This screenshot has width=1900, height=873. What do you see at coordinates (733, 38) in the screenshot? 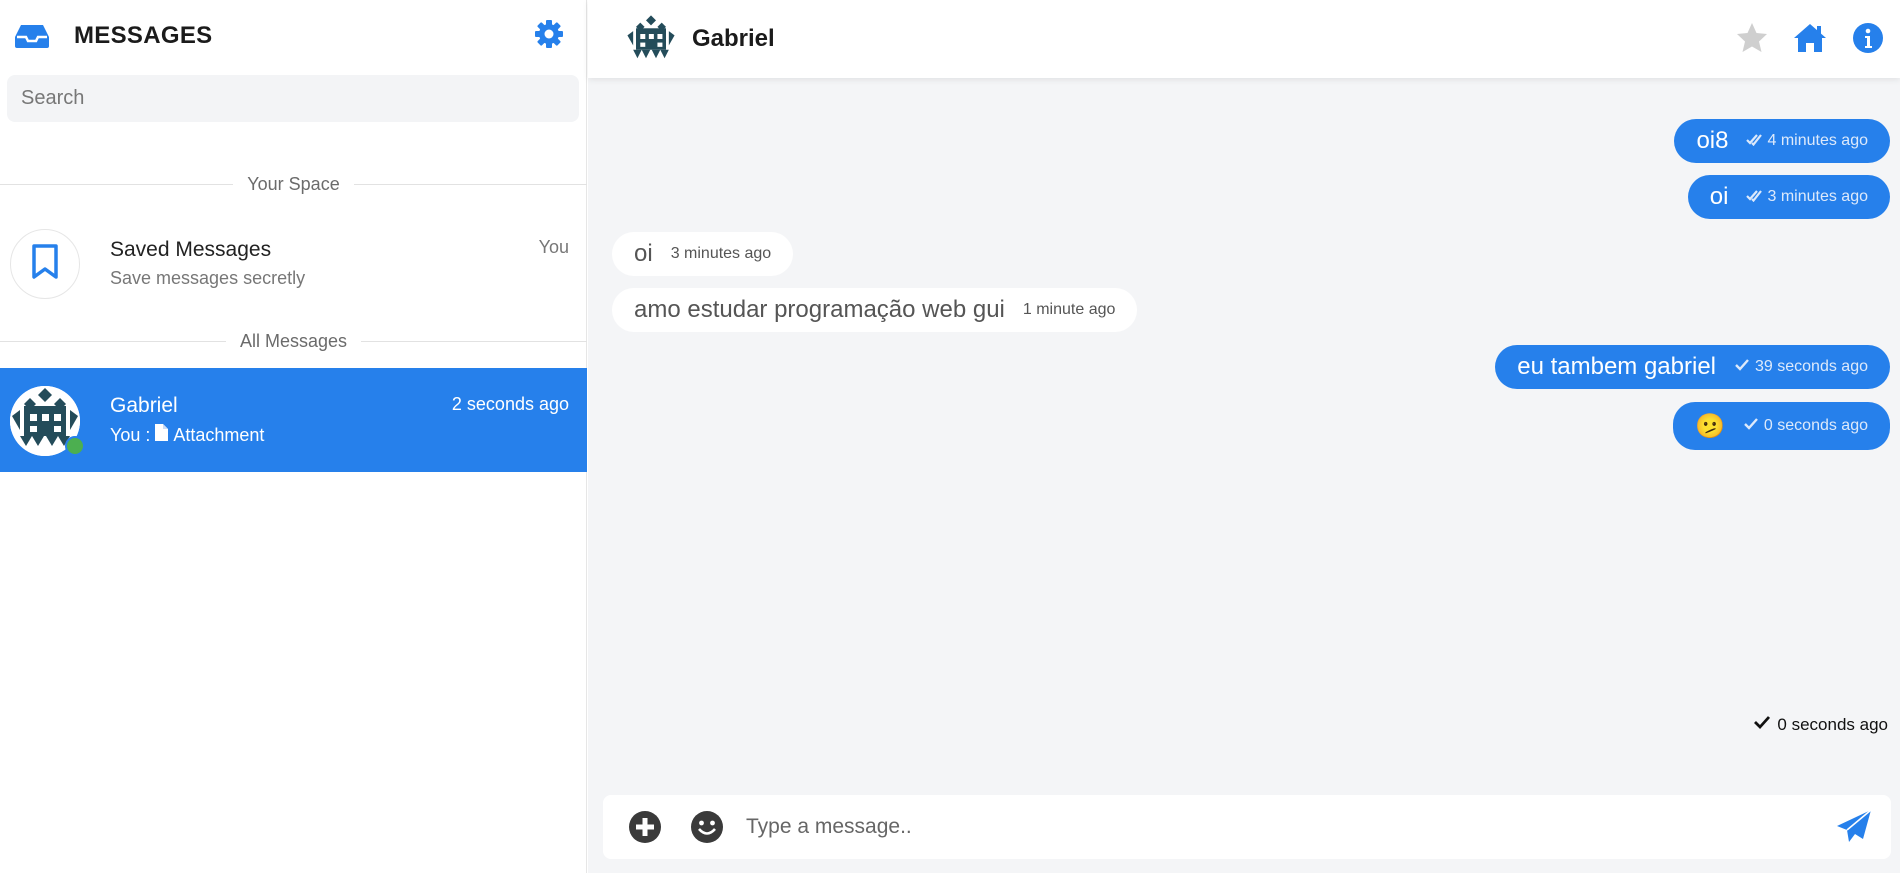
I see `chat-contact-name: Gabriel` at bounding box center [733, 38].